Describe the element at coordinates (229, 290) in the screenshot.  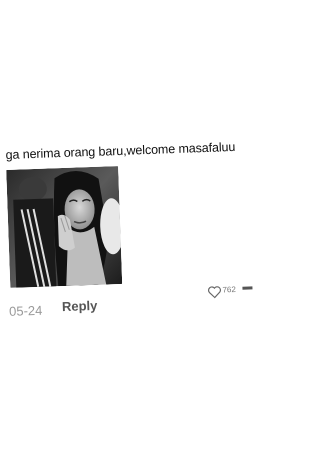
I see `like-count: 762` at that location.